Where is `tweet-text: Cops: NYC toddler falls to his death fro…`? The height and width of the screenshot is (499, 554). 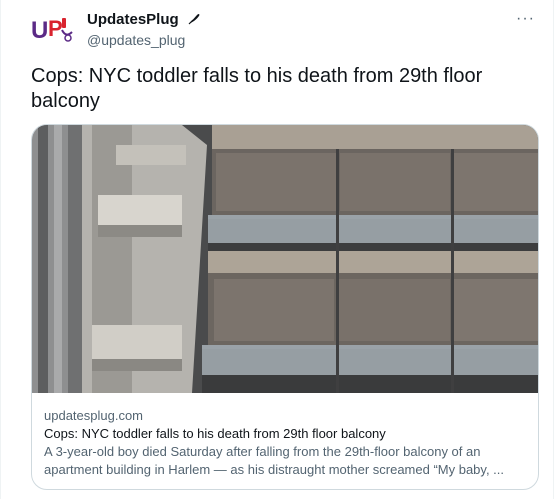
tweet-text: Cops: NYC toddler falls to his death fro… is located at coordinates (257, 88).